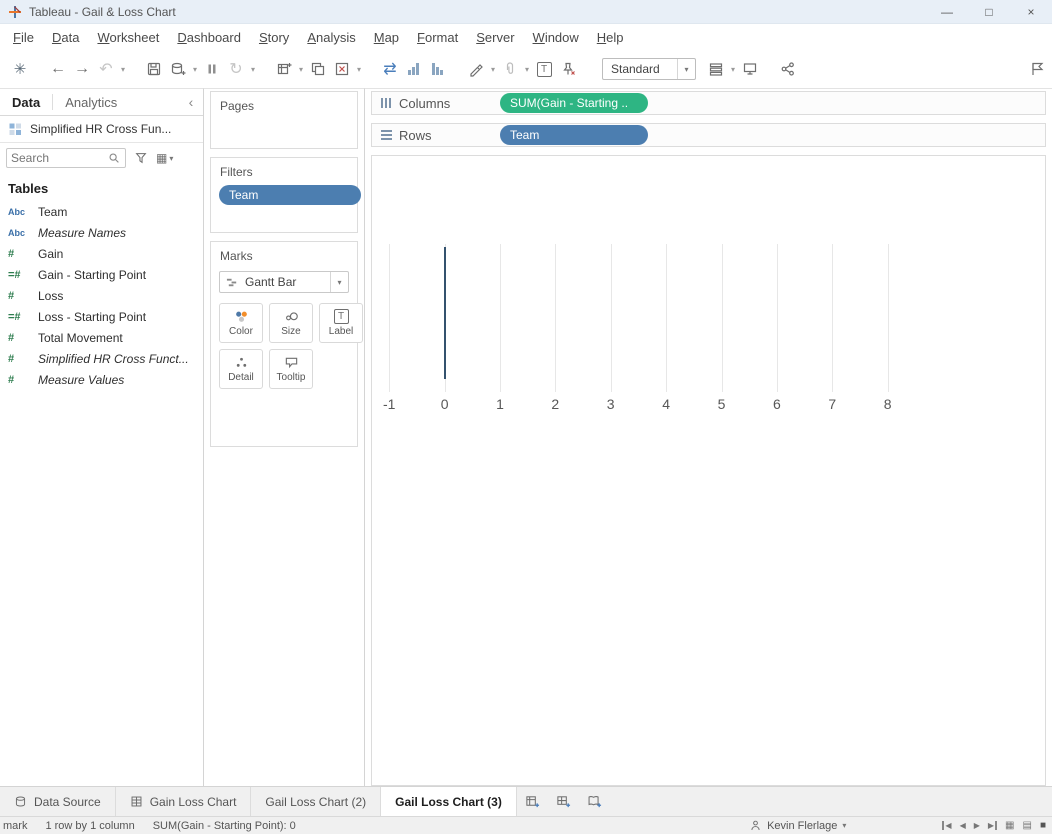  Describe the element at coordinates (195, 69) in the screenshot. I see `new-data-source-caret-icon: ▾` at that location.